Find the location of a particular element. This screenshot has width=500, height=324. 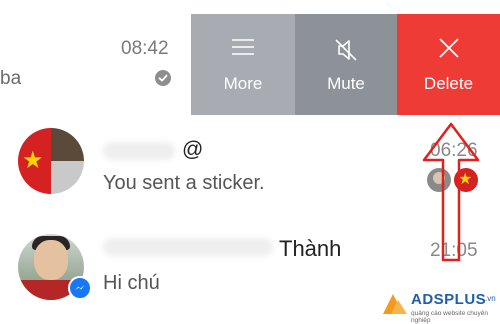

hamburger-menu-icon is located at coordinates (243, 49).